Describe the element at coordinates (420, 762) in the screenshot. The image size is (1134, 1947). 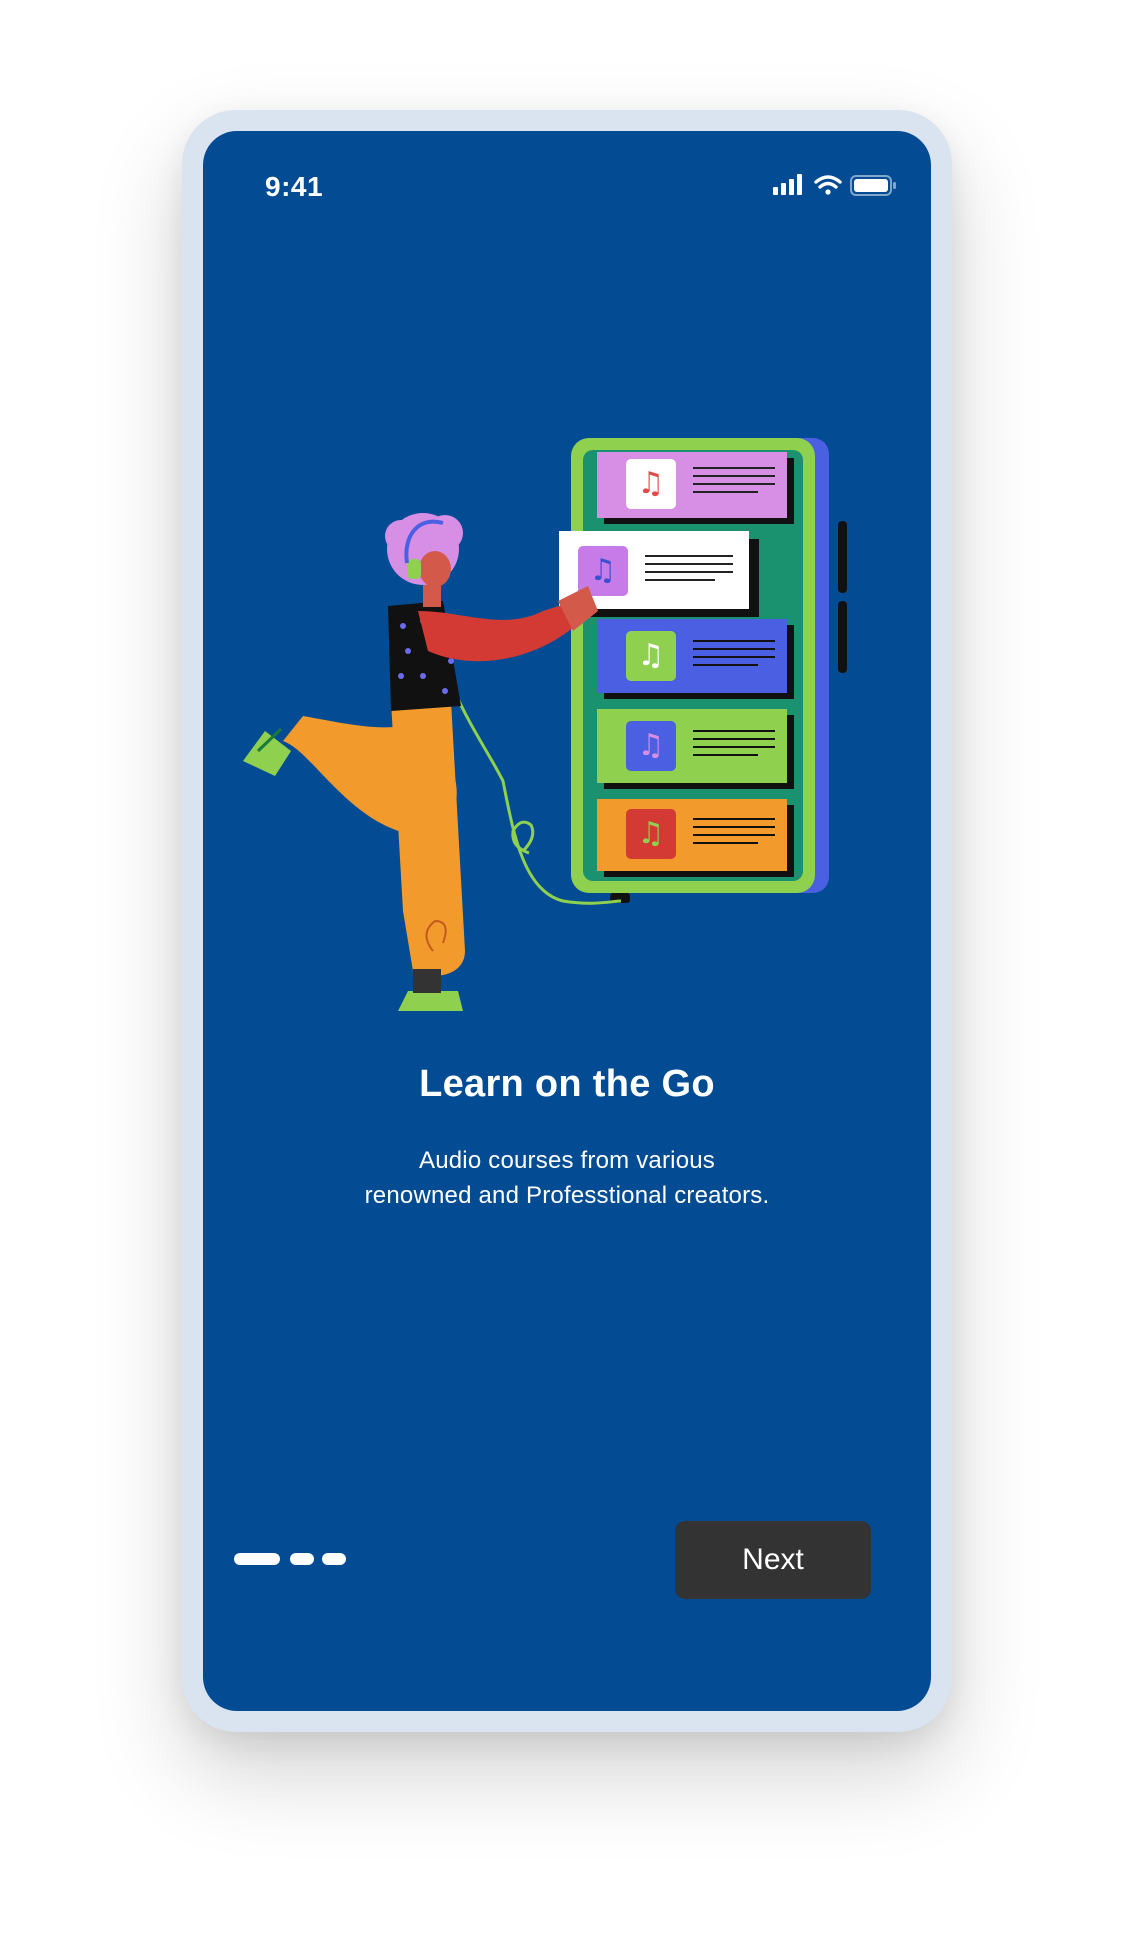
I see `person-illustration` at that location.